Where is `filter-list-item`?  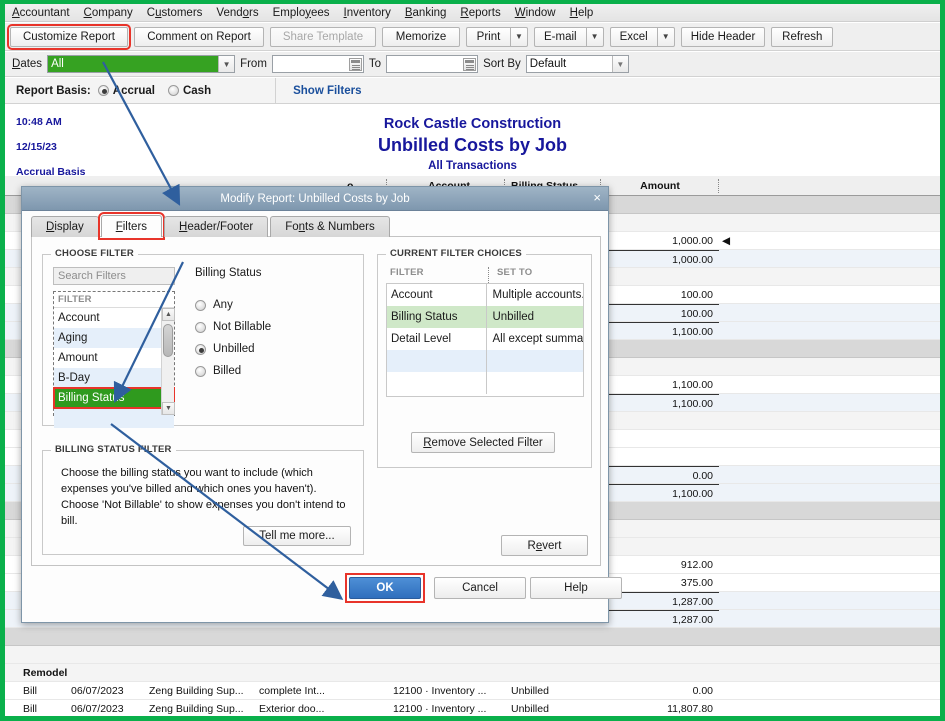
filter-list-item is located at coordinates (114, 418).